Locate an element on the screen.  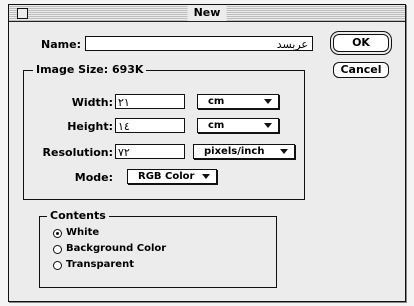
contents-title: Contents is located at coordinates (78, 215).